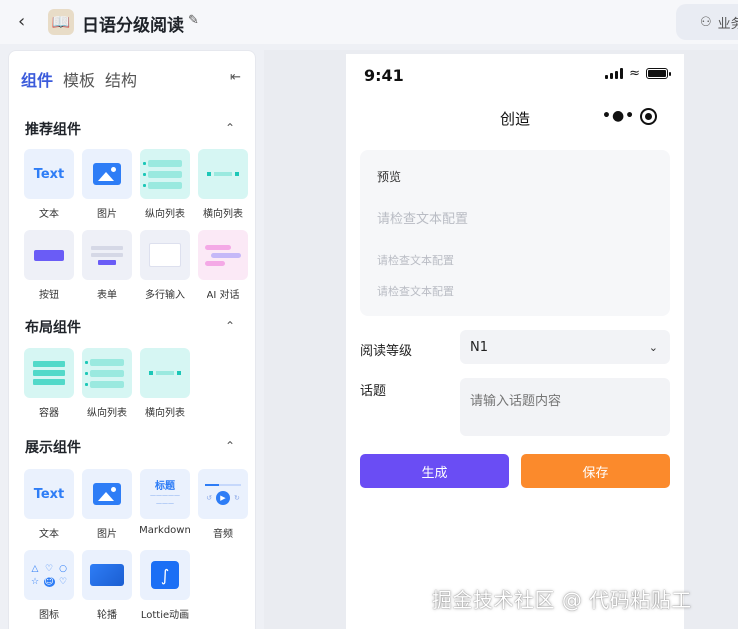  What do you see at coordinates (165, 615) in the screenshot?
I see `component-label: Lottie动画` at bounding box center [165, 615].